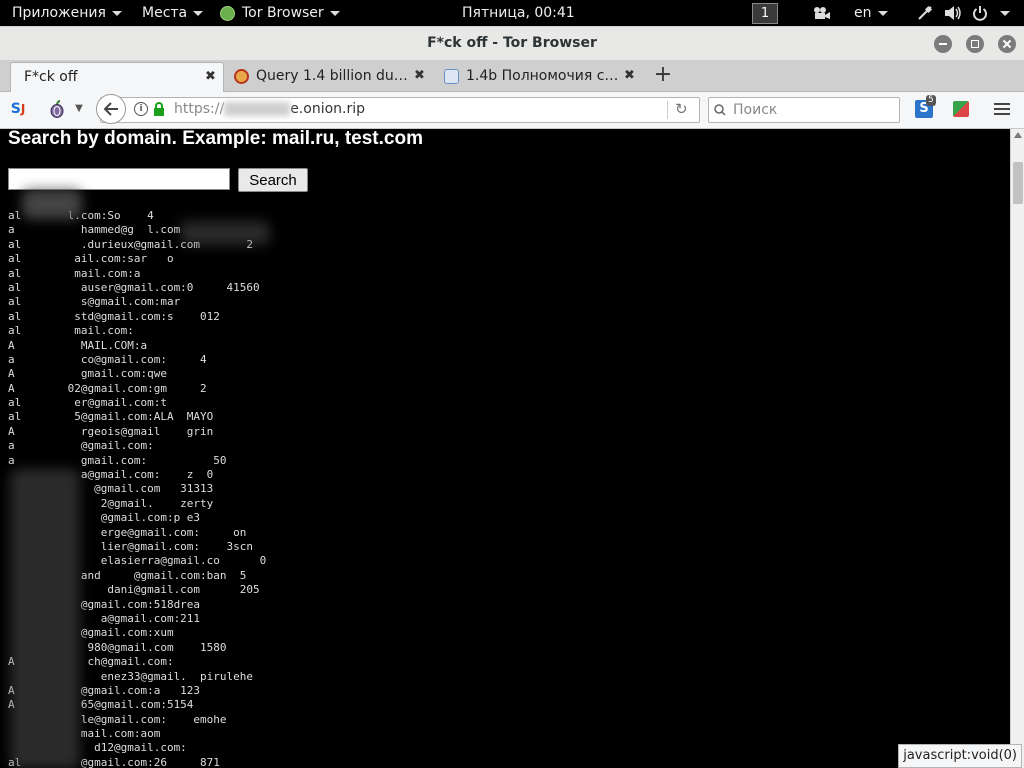 The height and width of the screenshot is (768, 1024). Describe the element at coordinates (74, 273) in the screenshot. I see `result-row: al mail.com:a` at that location.